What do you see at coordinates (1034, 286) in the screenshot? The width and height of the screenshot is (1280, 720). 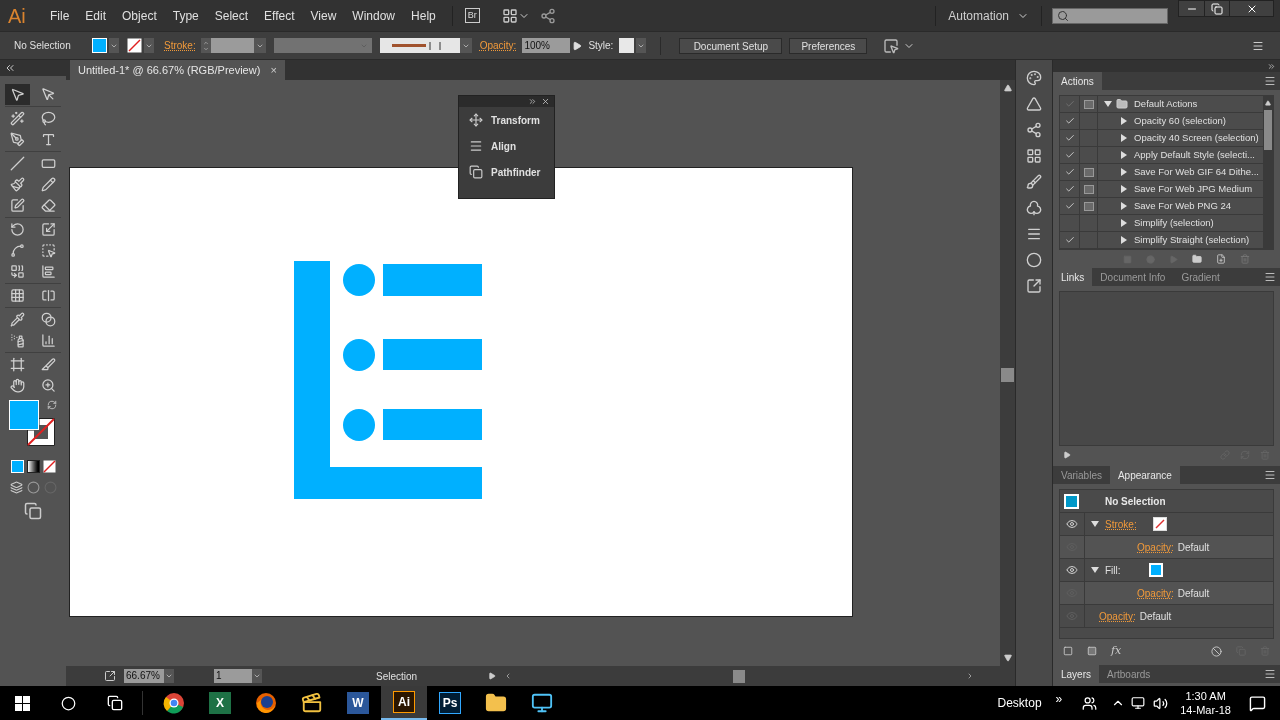 I see `export-icon` at bounding box center [1034, 286].